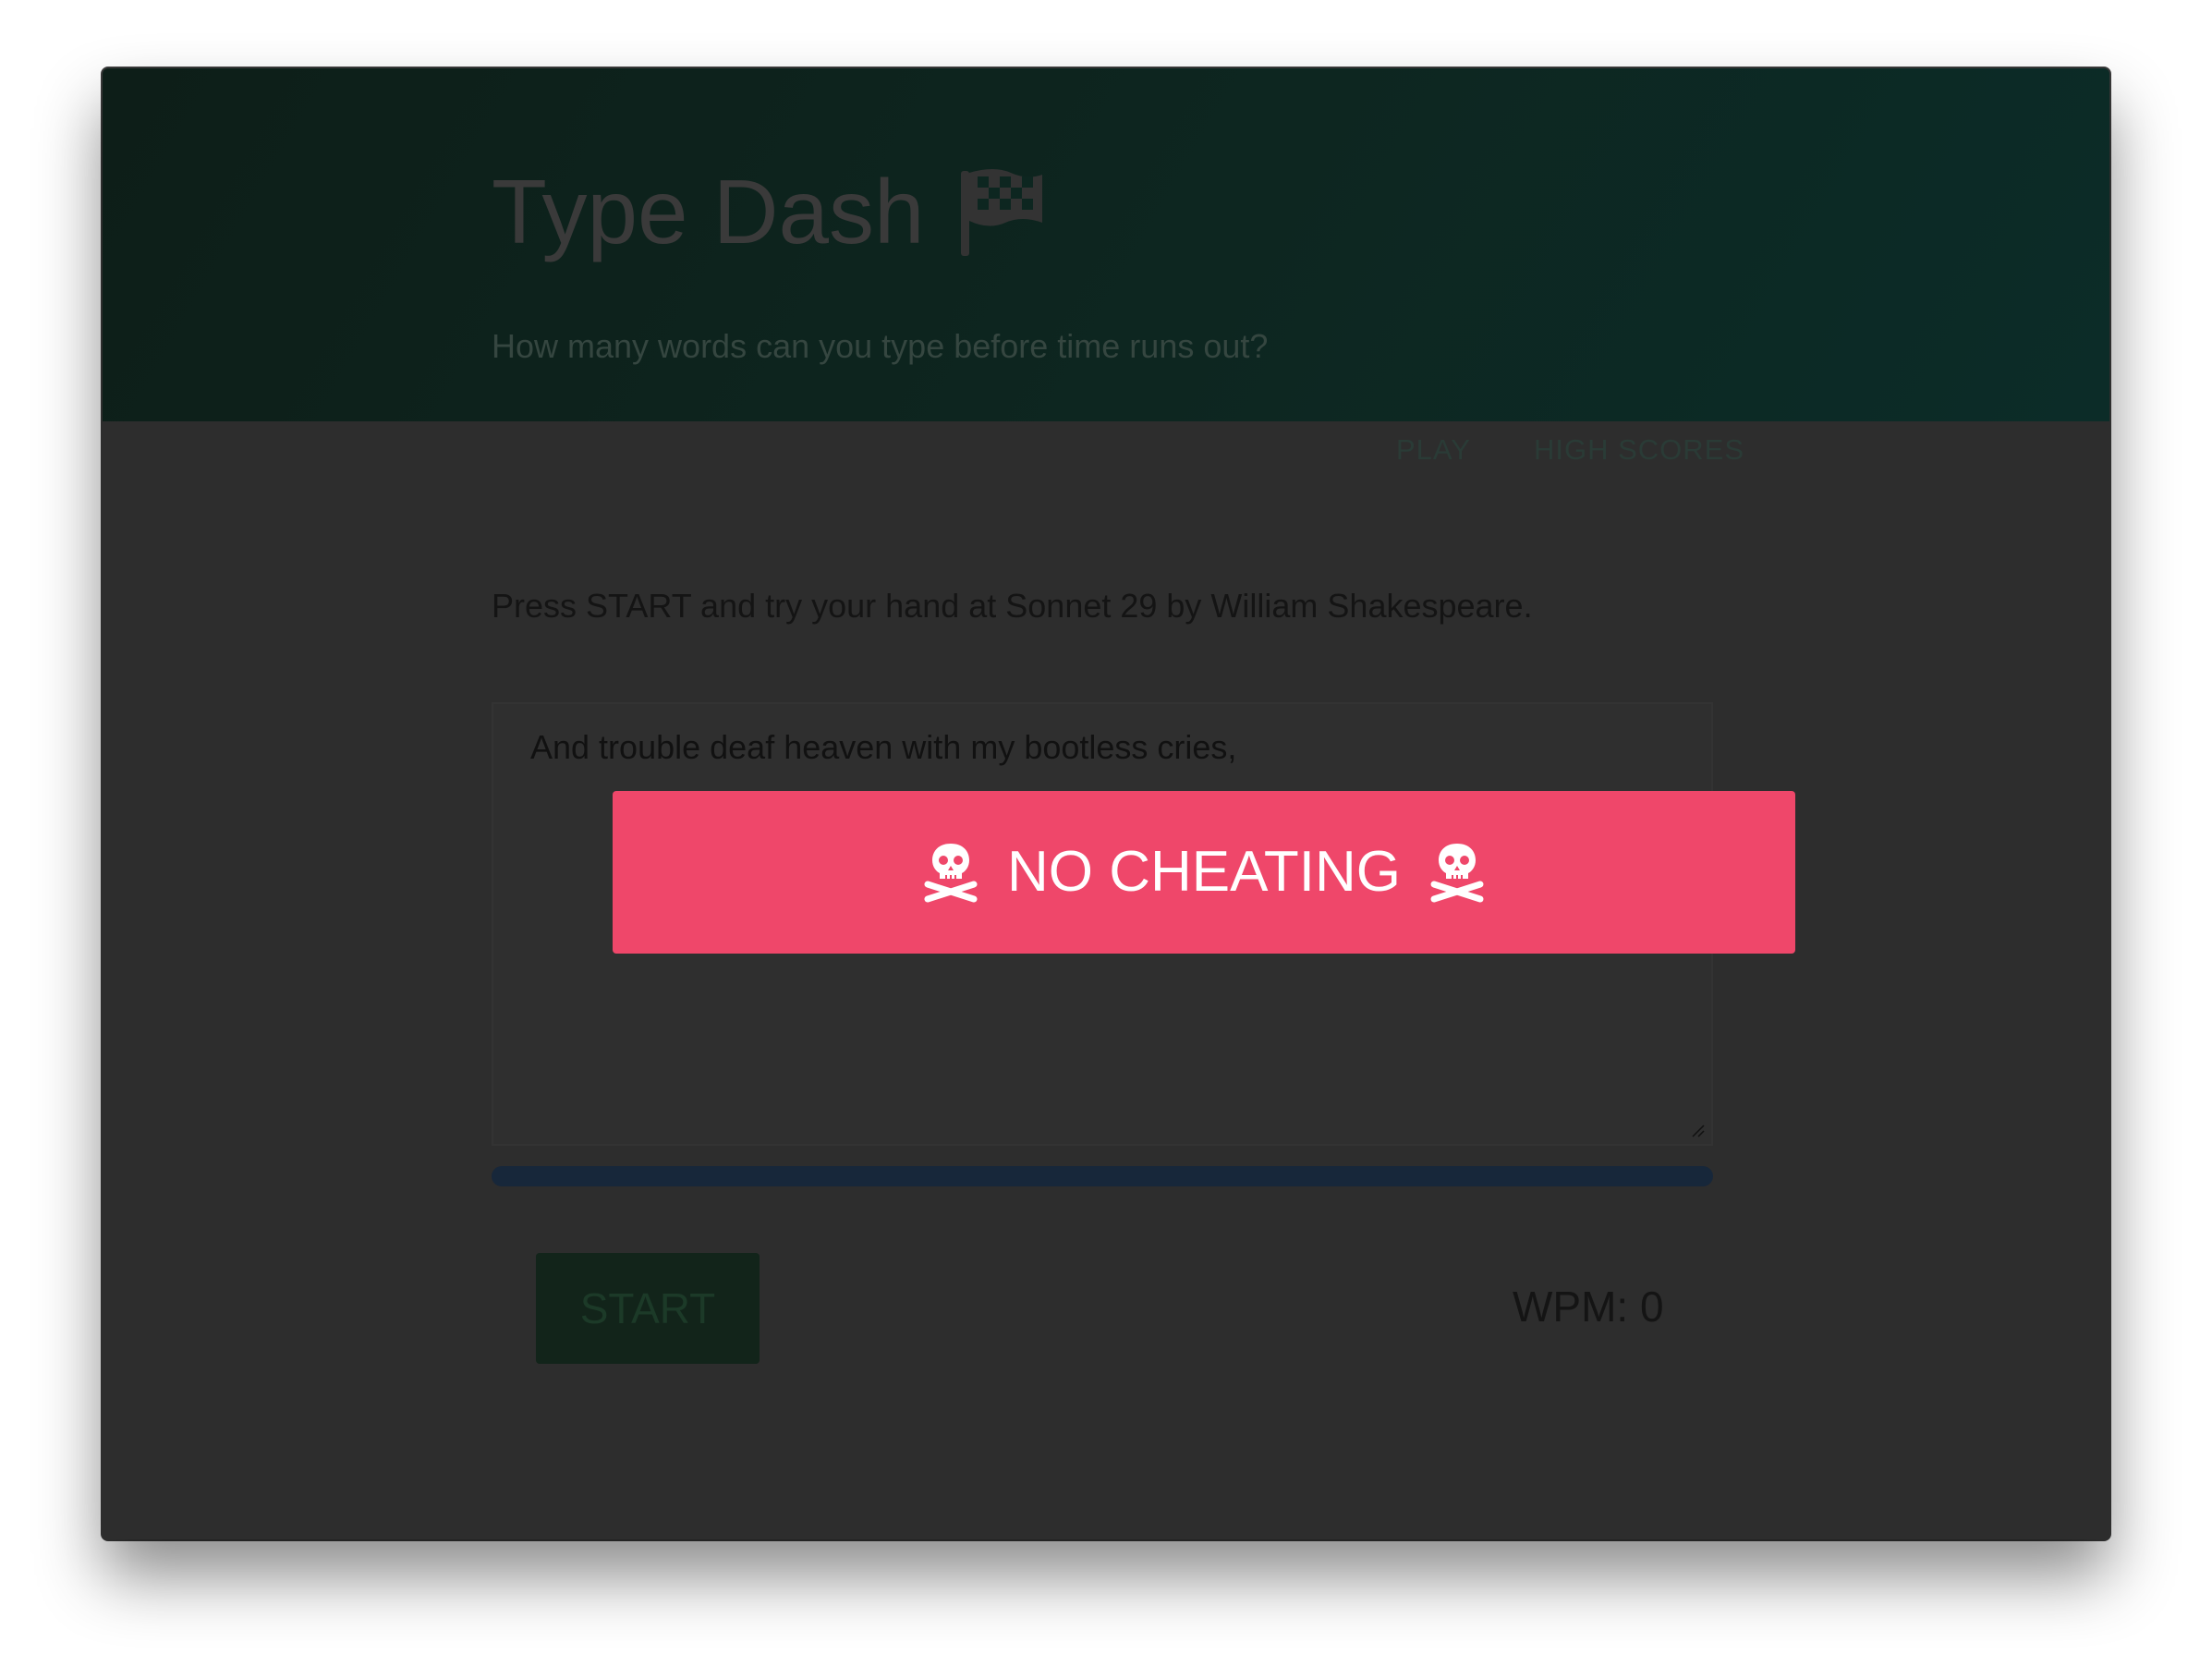 This screenshot has height=1678, width=2212. I want to click on nav-high-scores-link: HIGH SCORES, so click(1639, 450).